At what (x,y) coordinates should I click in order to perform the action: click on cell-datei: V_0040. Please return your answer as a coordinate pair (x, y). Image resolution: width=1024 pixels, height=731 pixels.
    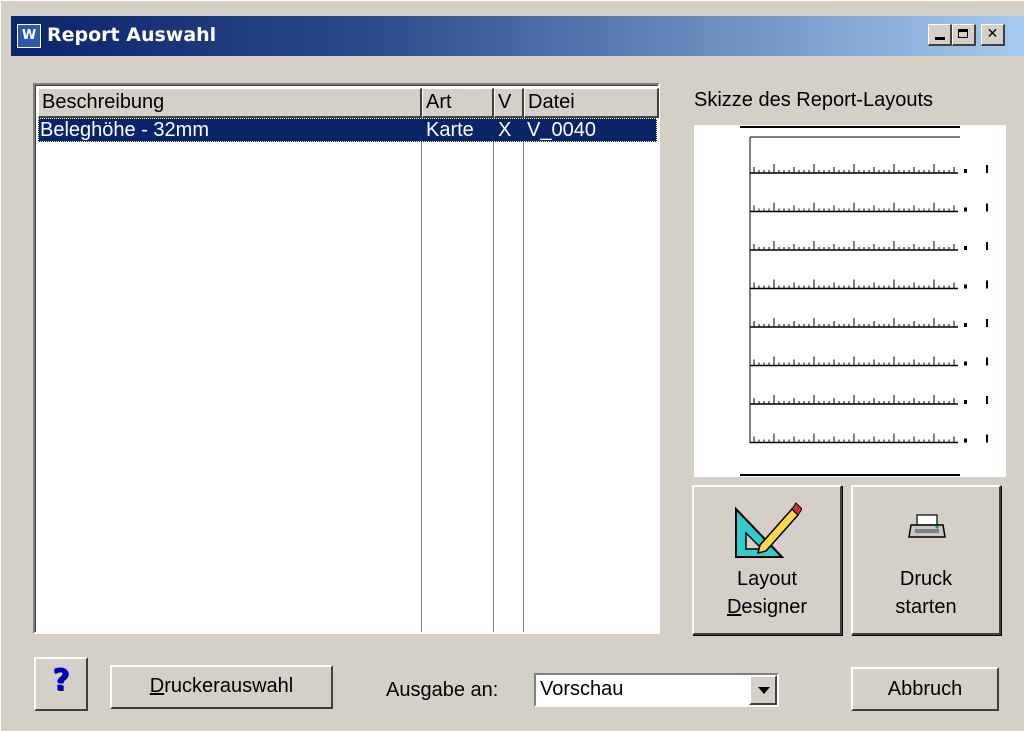
    Looking at the image, I should click on (561, 130).